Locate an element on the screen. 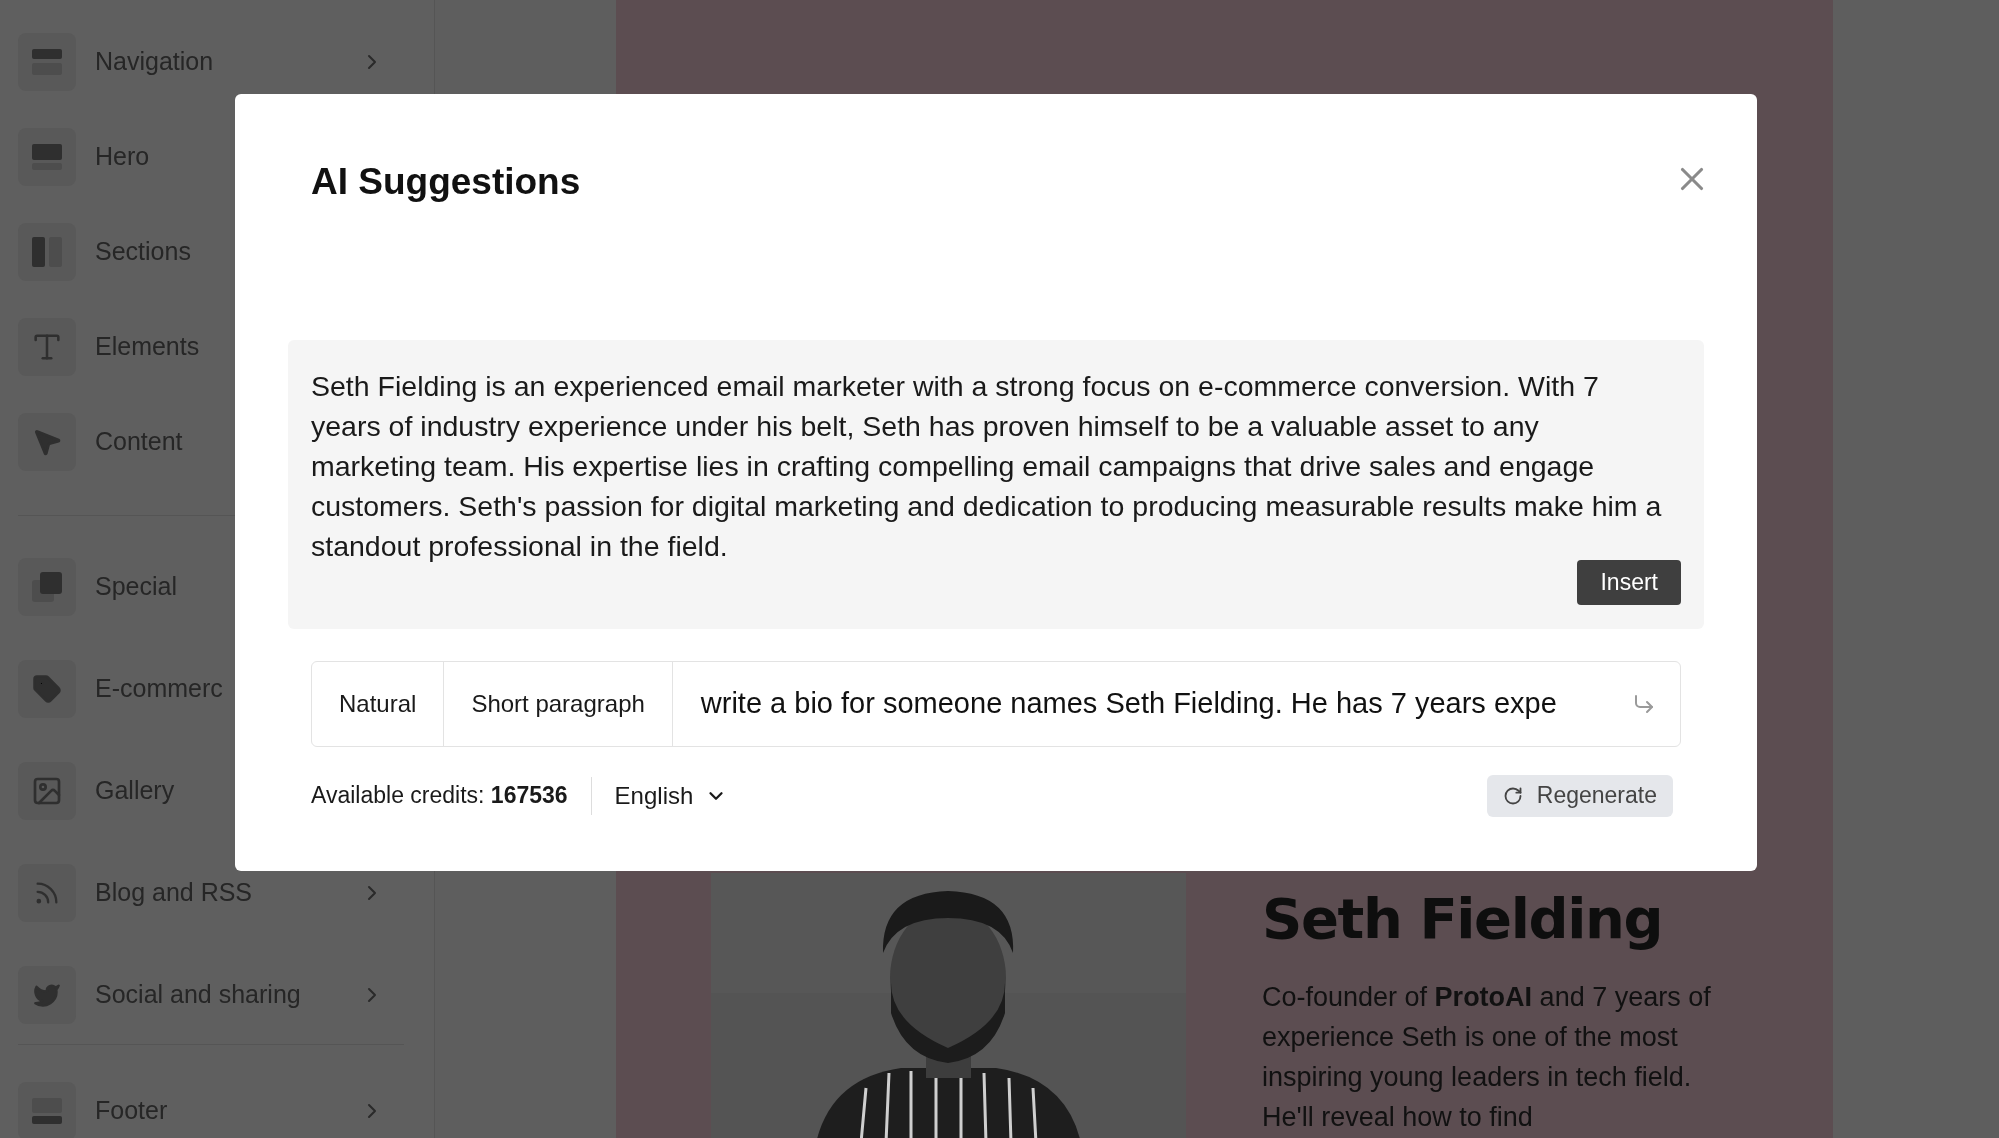 This screenshot has height=1138, width=1999. regenerate-button: Regenerate is located at coordinates (1579, 795).